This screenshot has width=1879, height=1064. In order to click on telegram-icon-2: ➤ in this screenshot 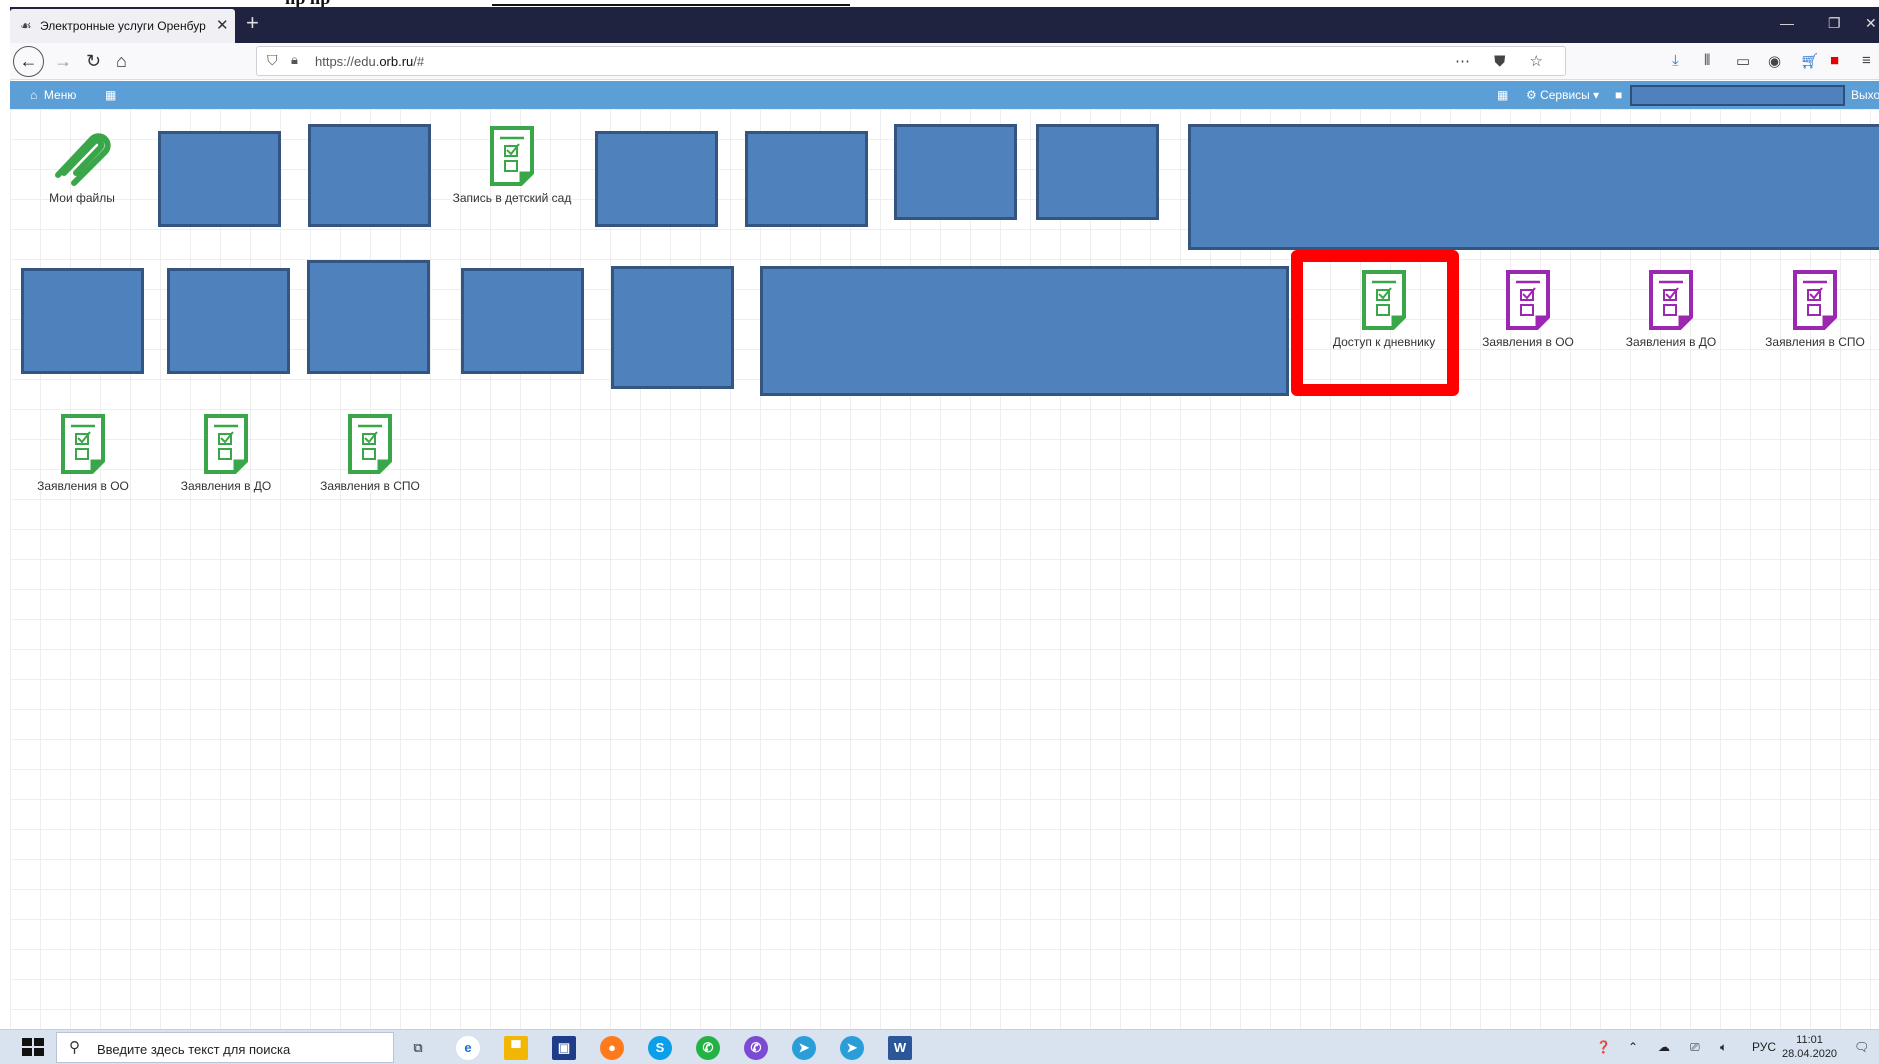, I will do `click(852, 1048)`.